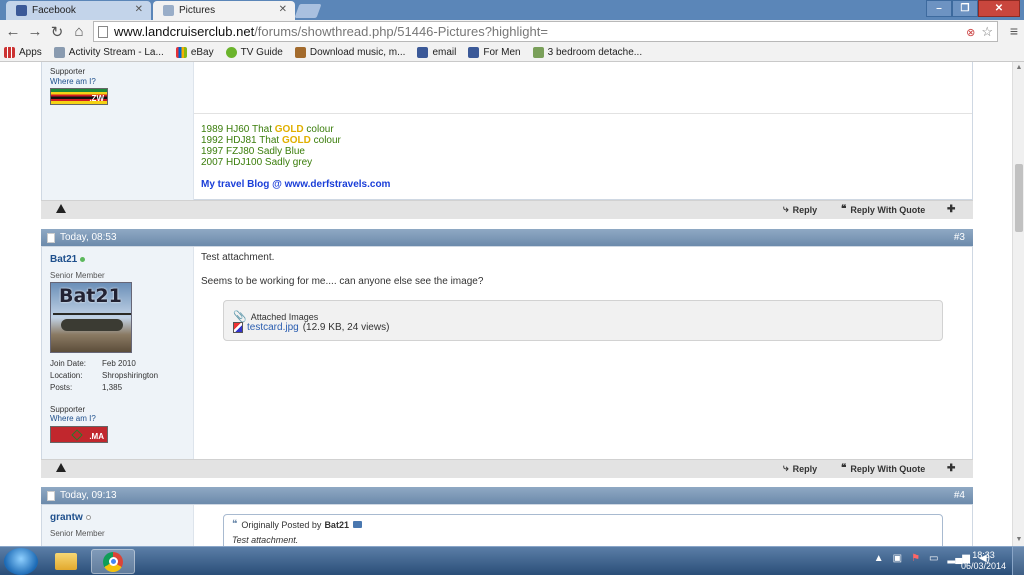 Image resolution: width=1024 pixels, height=575 pixels. I want to click on blocked-popup-icon: ⊗, so click(970, 32).